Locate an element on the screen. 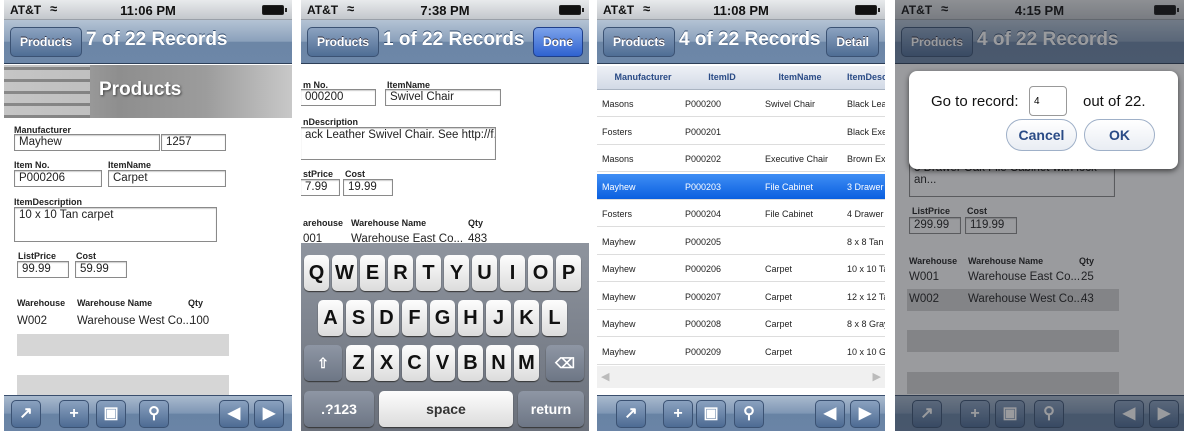  right-arrow-icon: ▶ is located at coordinates (865, 413).